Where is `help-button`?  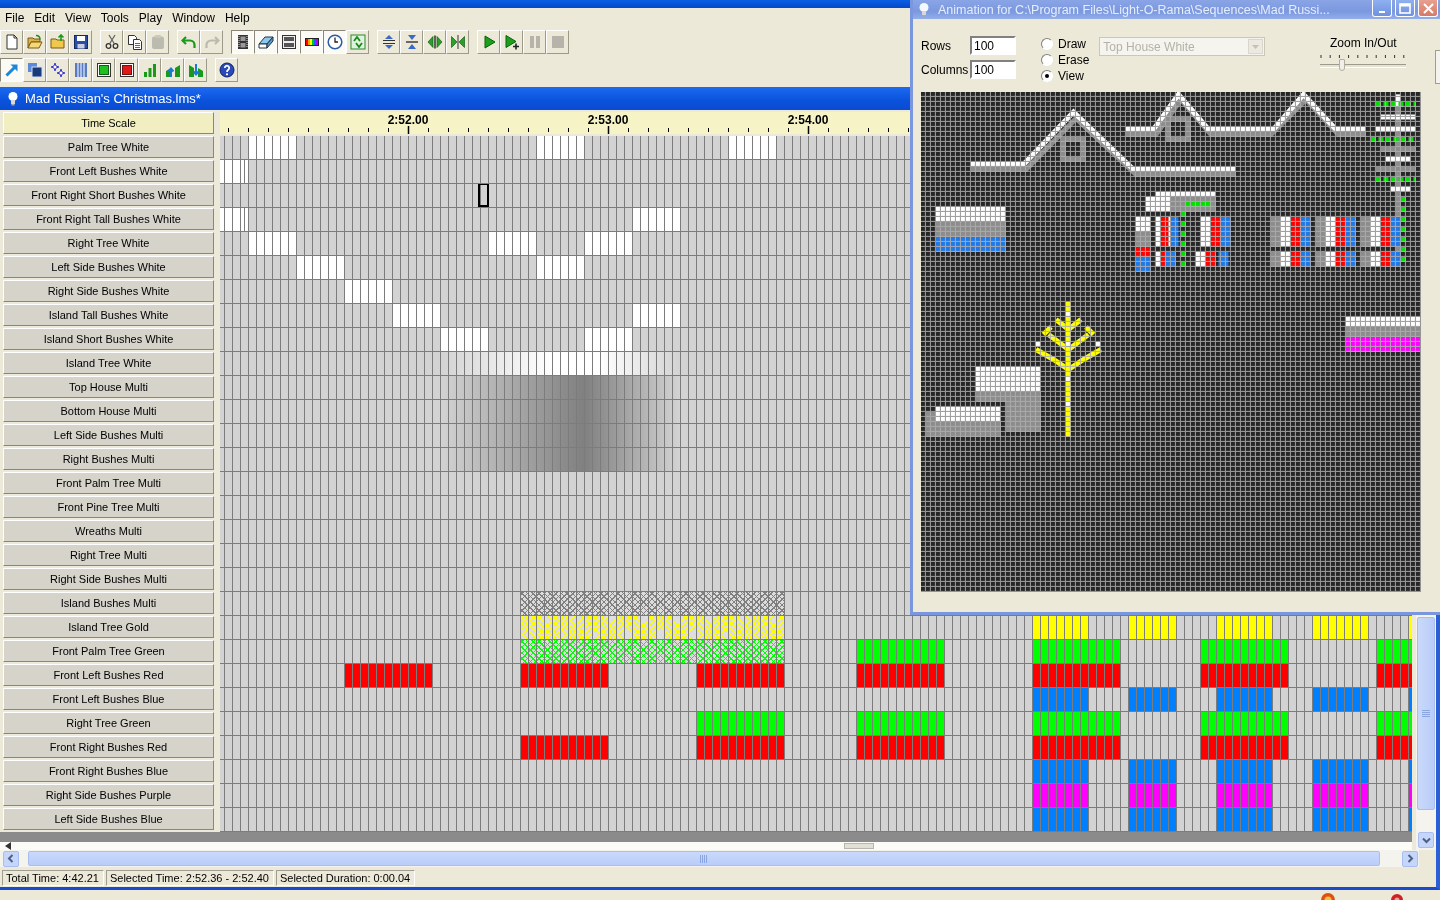
help-button is located at coordinates (226, 70).